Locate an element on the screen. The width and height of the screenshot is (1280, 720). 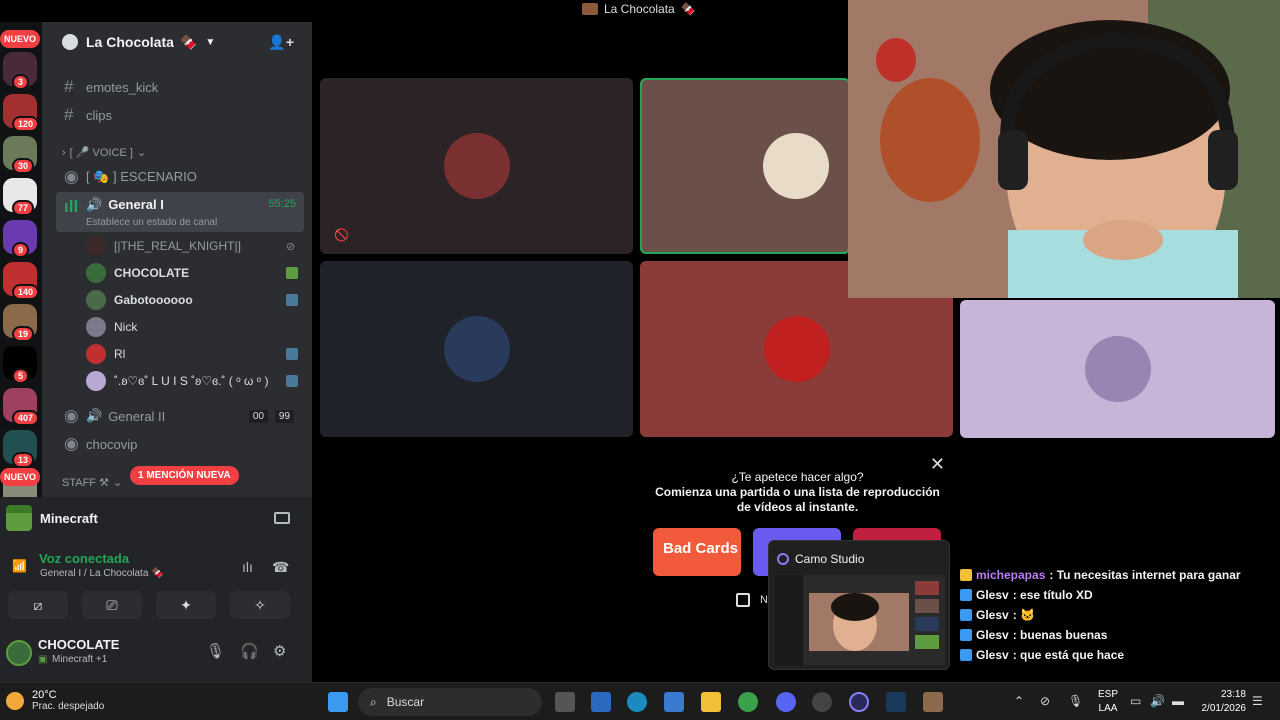
network-off-icon: ⊘ is located at coordinates (1045, 701).